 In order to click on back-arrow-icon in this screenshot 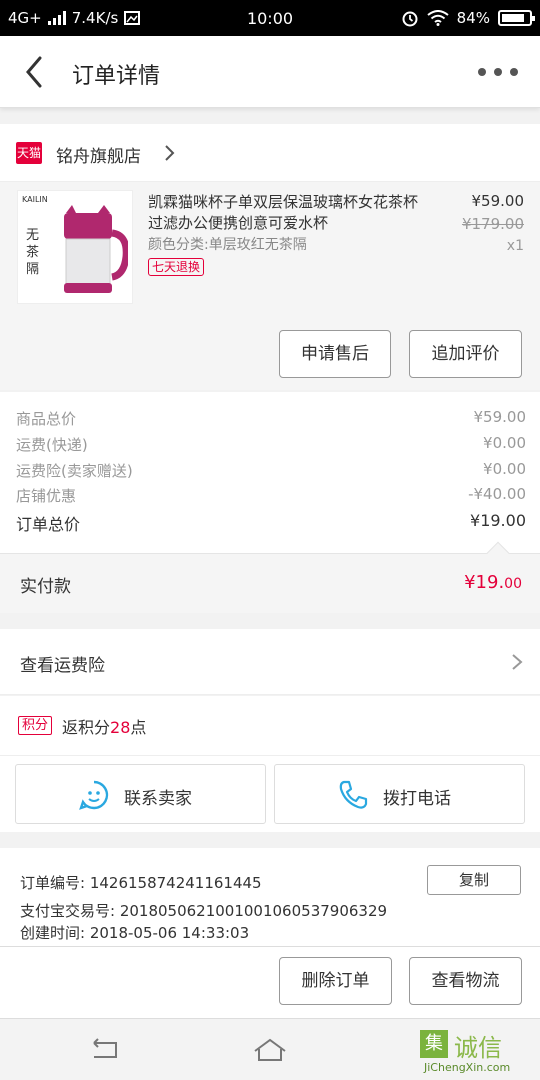, I will do `click(36, 72)`.